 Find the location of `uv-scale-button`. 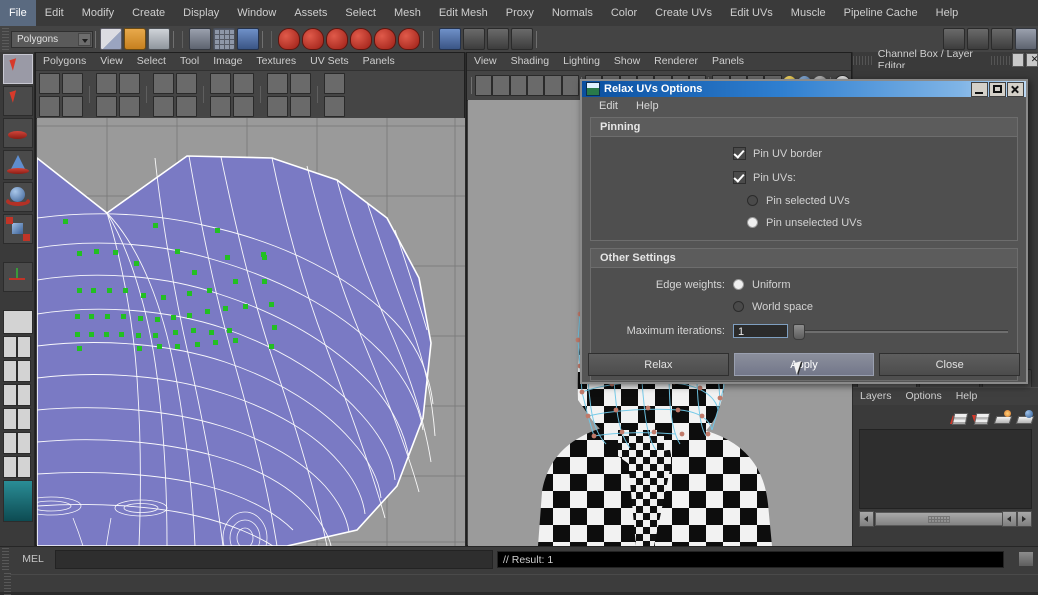

uv-scale-button is located at coordinates (129, 83).